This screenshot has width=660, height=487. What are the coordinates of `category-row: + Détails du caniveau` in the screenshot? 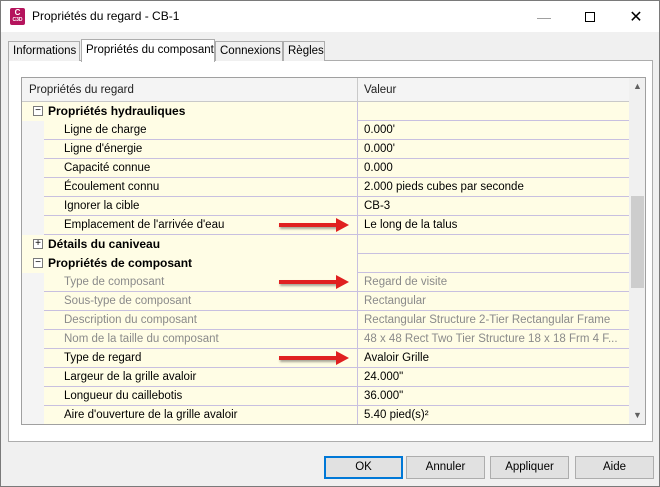 It's located at (325, 244).